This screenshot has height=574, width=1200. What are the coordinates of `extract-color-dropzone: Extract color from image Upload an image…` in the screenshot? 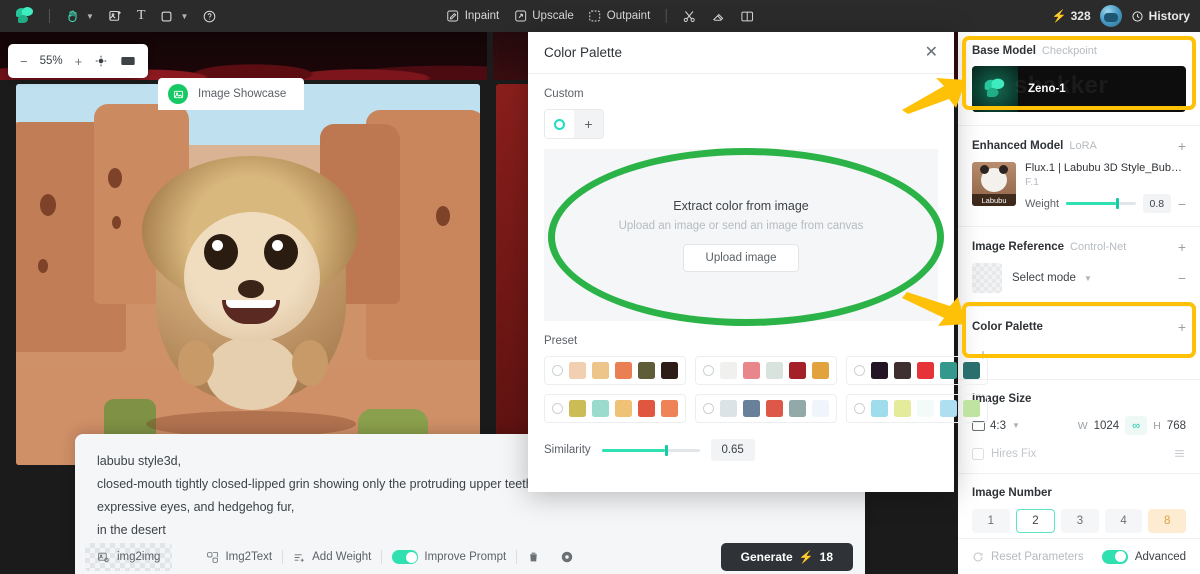 It's located at (741, 235).